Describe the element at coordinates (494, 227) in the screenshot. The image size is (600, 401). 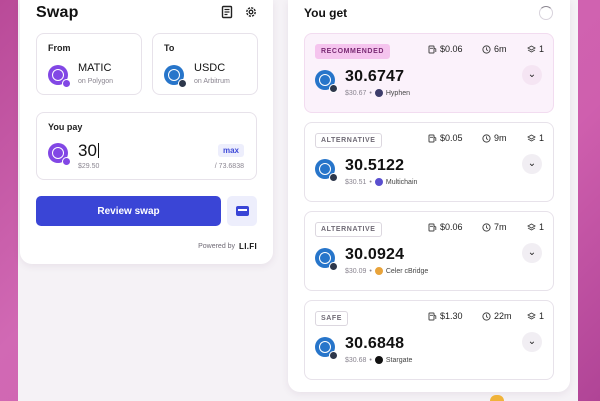
I see `route-time: 7m` at that location.